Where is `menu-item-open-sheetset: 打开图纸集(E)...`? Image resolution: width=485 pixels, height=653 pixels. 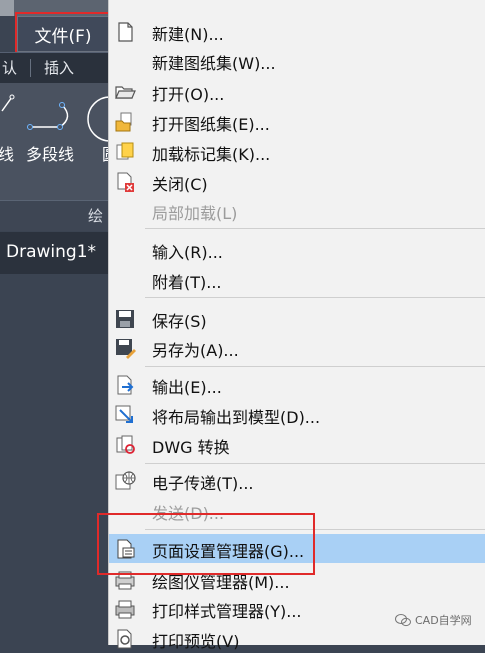 menu-item-open-sheetset: 打开图纸集(E)... is located at coordinates (297, 121).